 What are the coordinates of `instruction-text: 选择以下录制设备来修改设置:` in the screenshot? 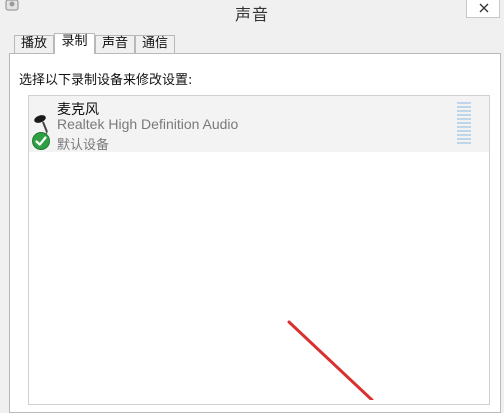 It's located at (106, 80).